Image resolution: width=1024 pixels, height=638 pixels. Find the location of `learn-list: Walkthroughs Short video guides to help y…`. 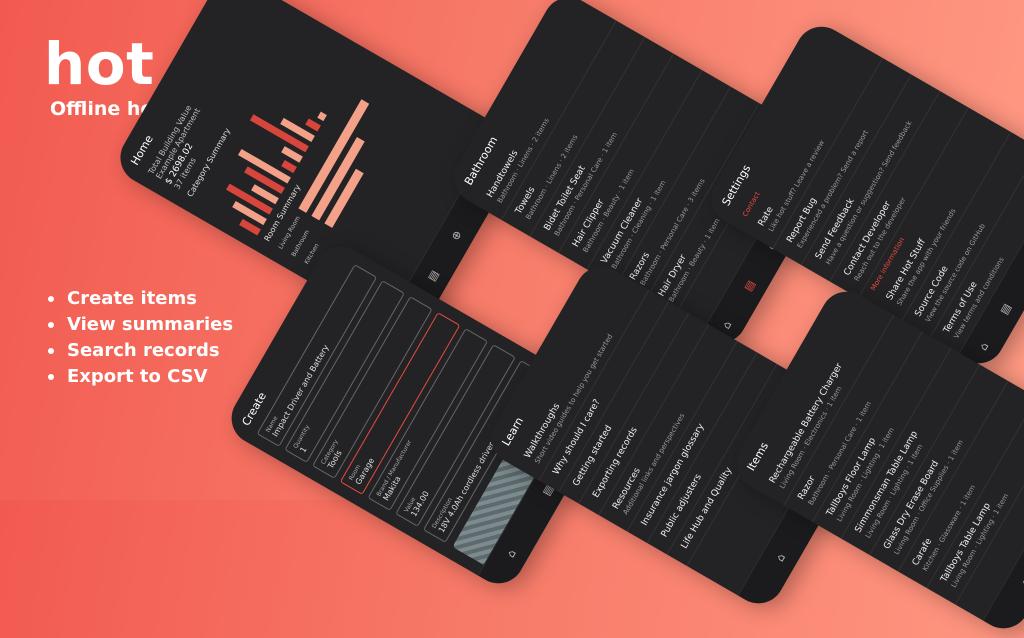

learn-list: Walkthroughs Short video guides to help y… is located at coordinates (654, 420).